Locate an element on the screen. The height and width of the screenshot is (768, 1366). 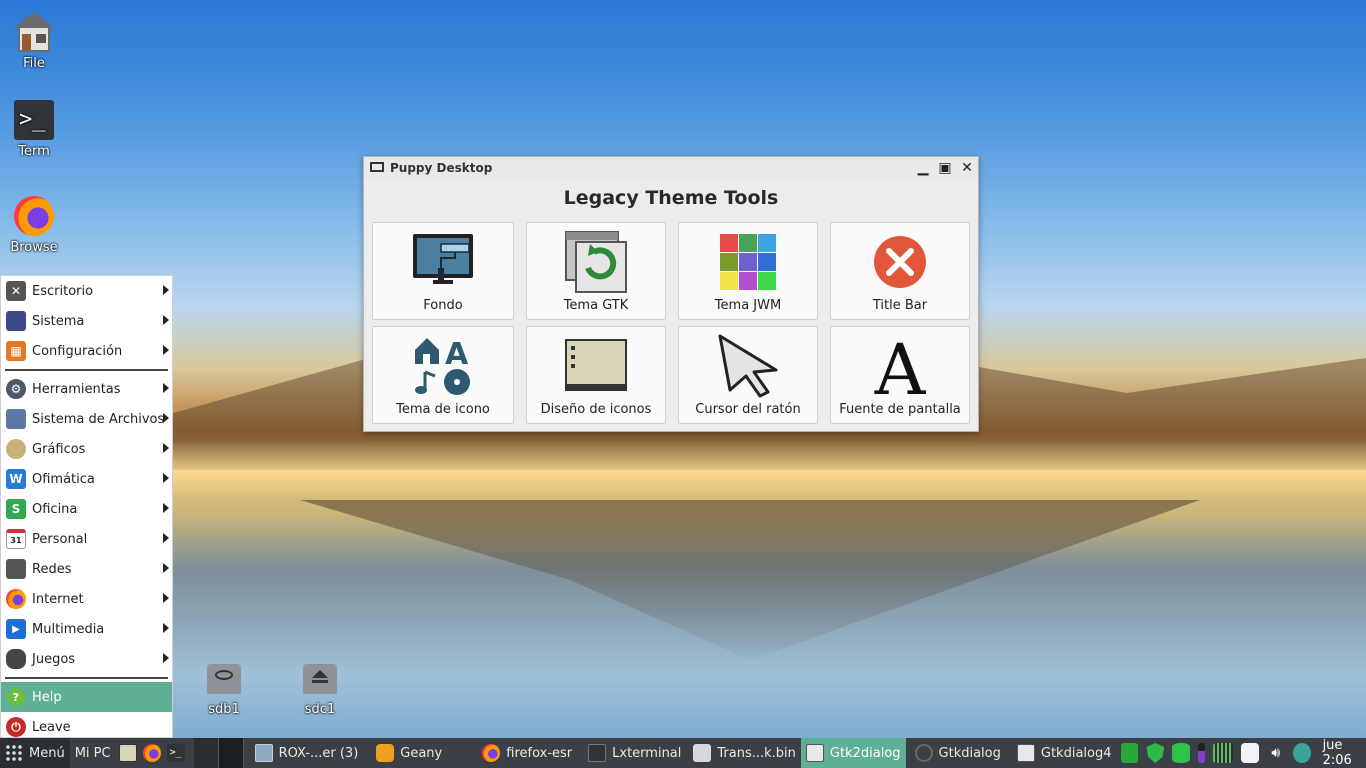
spreadsheet-icon: S is located at coordinates (16, 509).